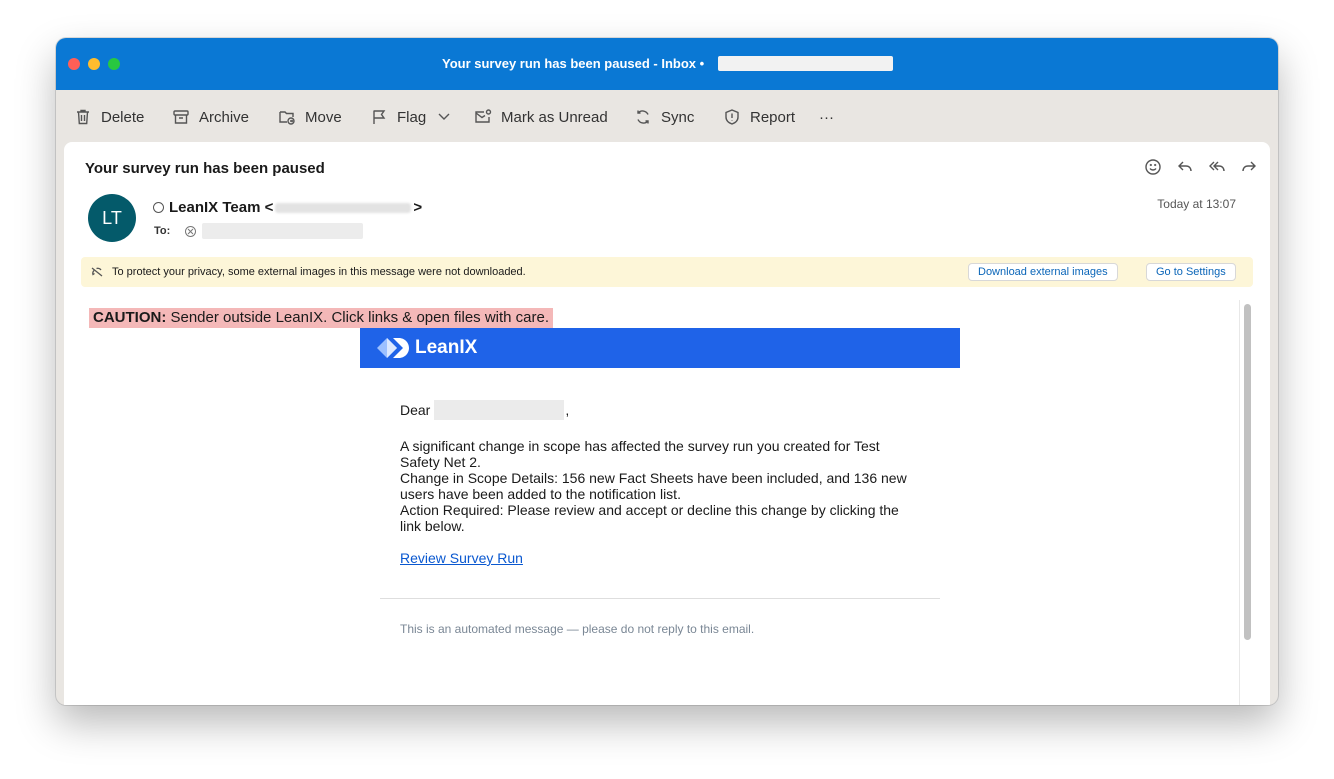 The width and height of the screenshot is (1334, 779). What do you see at coordinates (74, 64) in the screenshot?
I see `close-window-button` at bounding box center [74, 64].